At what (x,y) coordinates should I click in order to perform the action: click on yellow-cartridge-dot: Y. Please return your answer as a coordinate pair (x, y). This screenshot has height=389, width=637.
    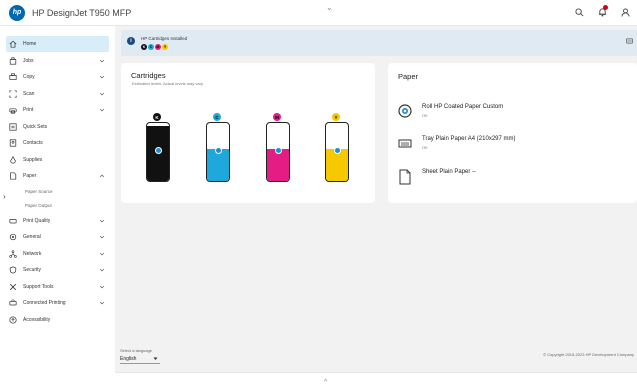
    Looking at the image, I should click on (165, 47).